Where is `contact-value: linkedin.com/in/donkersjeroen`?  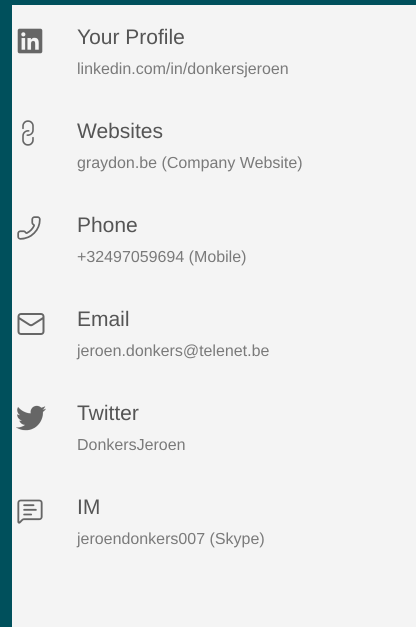 contact-value: linkedin.com/in/donkersjeroen is located at coordinates (183, 70).